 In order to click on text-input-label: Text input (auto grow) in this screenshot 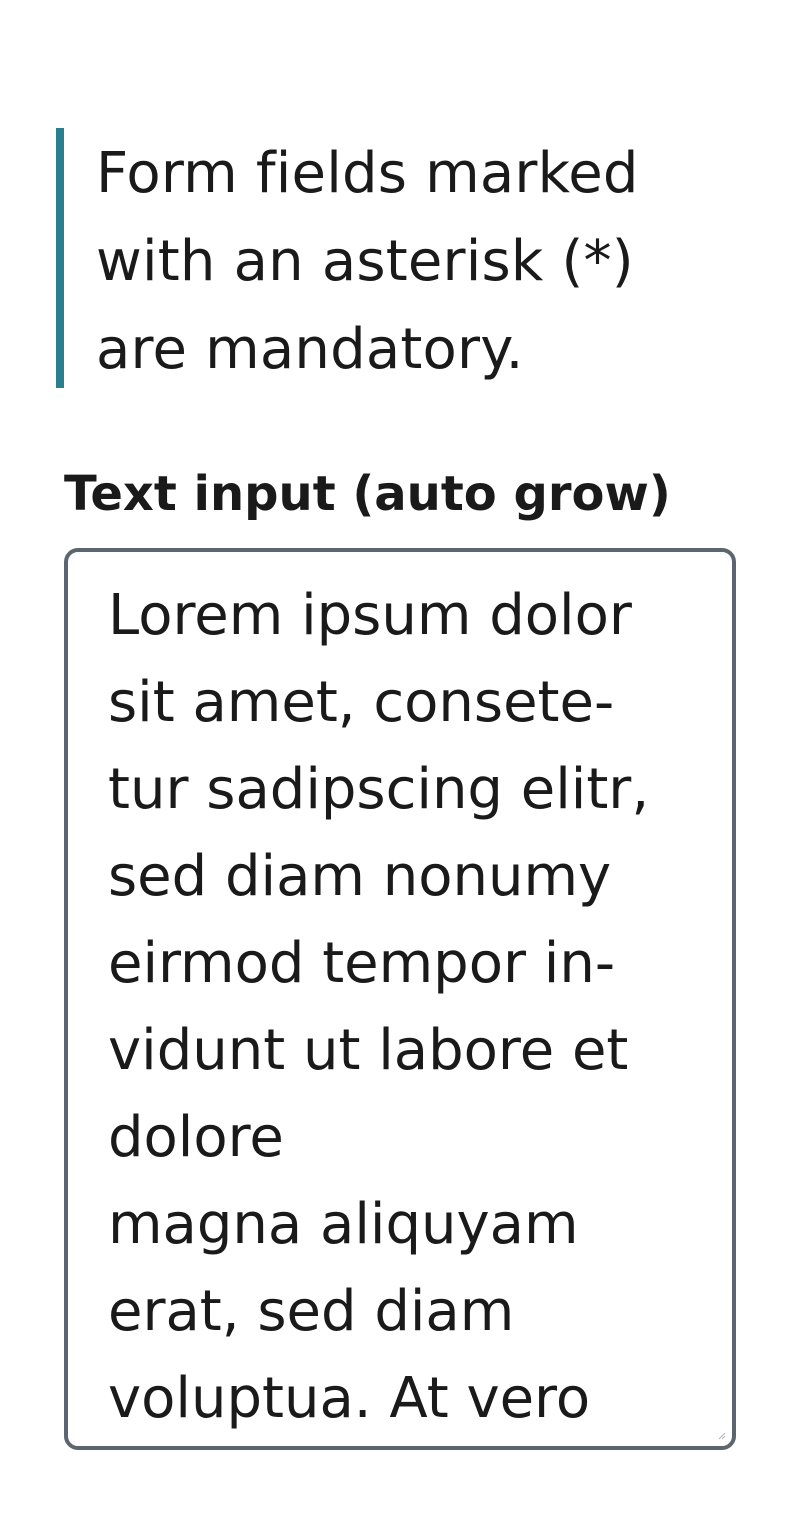, I will do `click(367, 494)`.